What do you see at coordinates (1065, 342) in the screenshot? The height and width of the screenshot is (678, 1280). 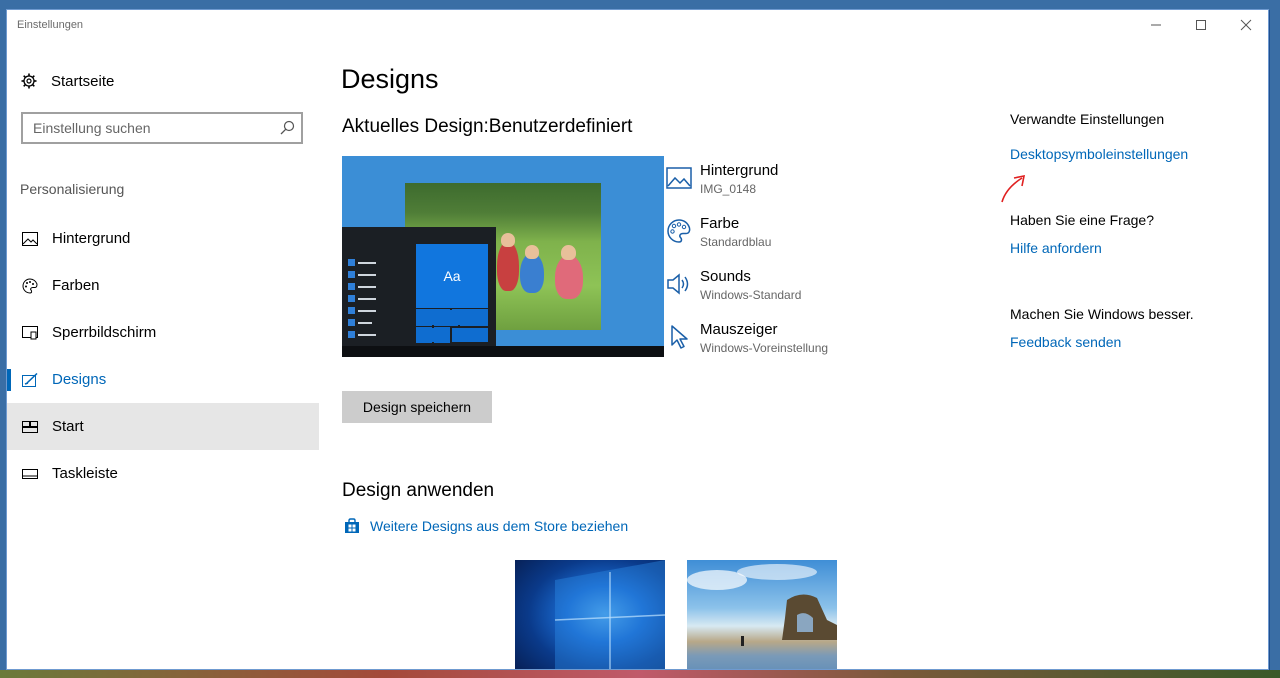 I see `send-feedback-link: Feedback senden` at bounding box center [1065, 342].